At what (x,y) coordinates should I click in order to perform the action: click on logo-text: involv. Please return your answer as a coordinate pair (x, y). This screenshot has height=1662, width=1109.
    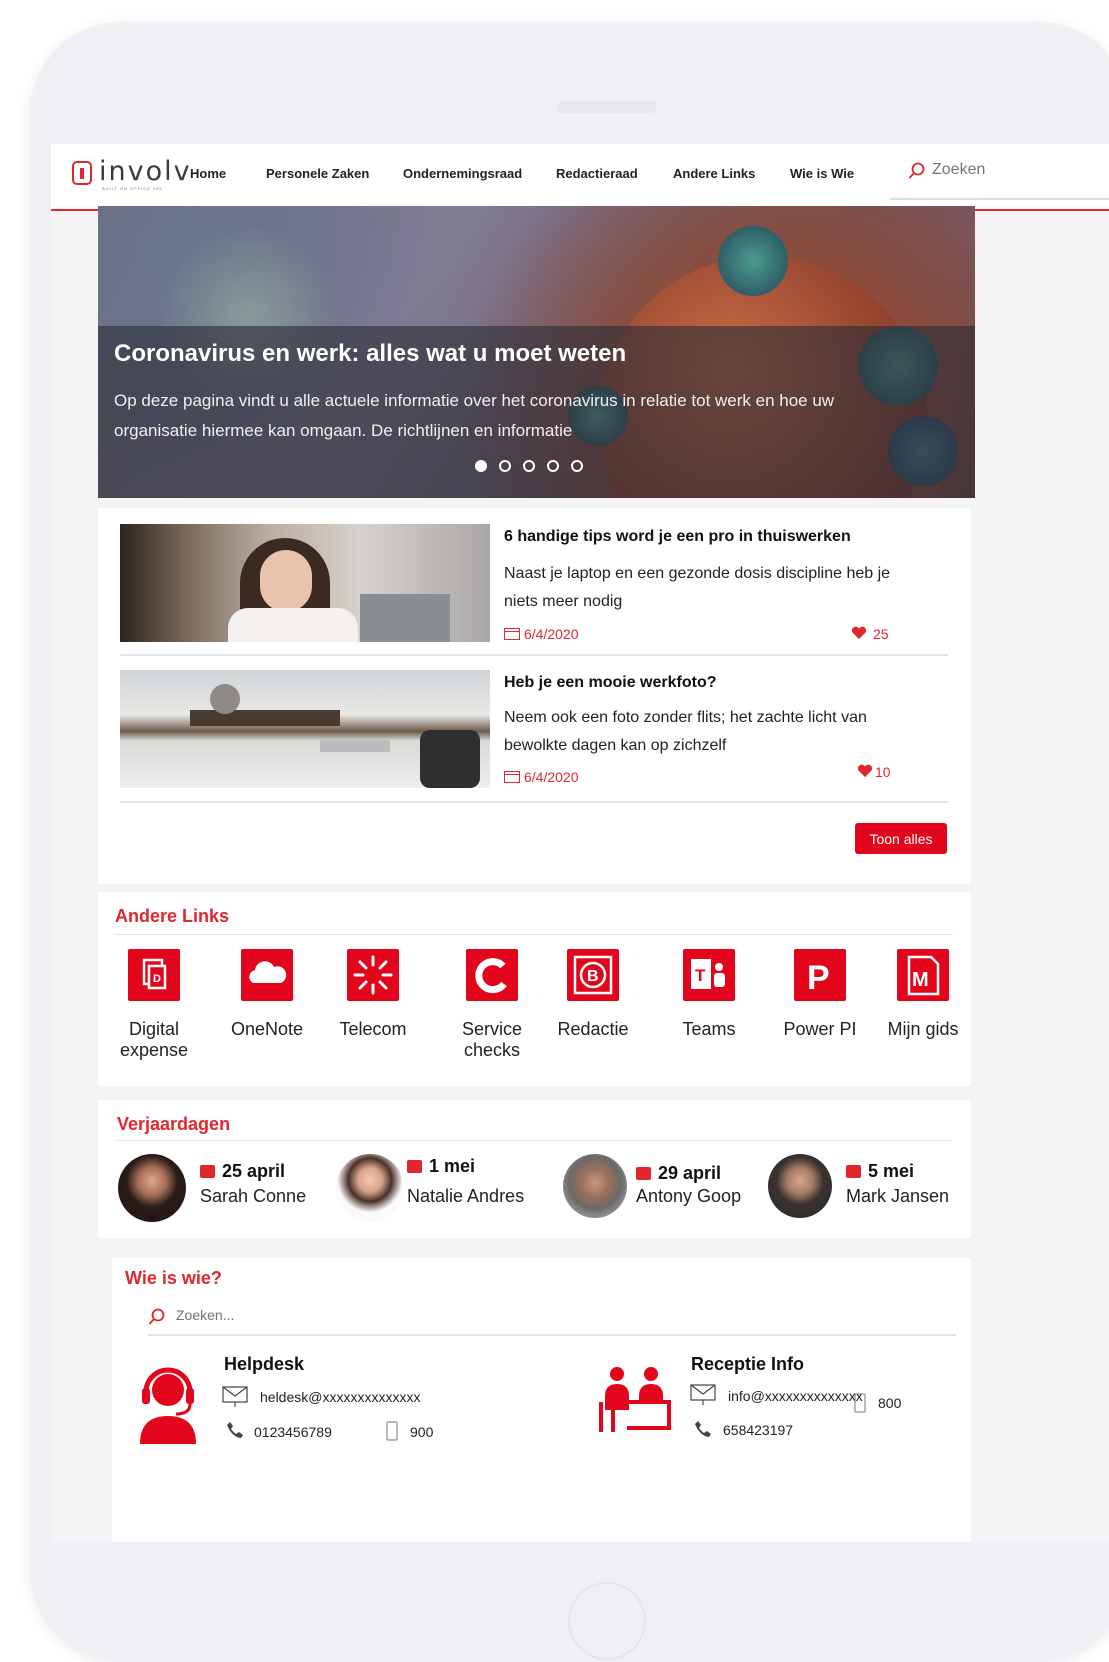
    Looking at the image, I should click on (145, 171).